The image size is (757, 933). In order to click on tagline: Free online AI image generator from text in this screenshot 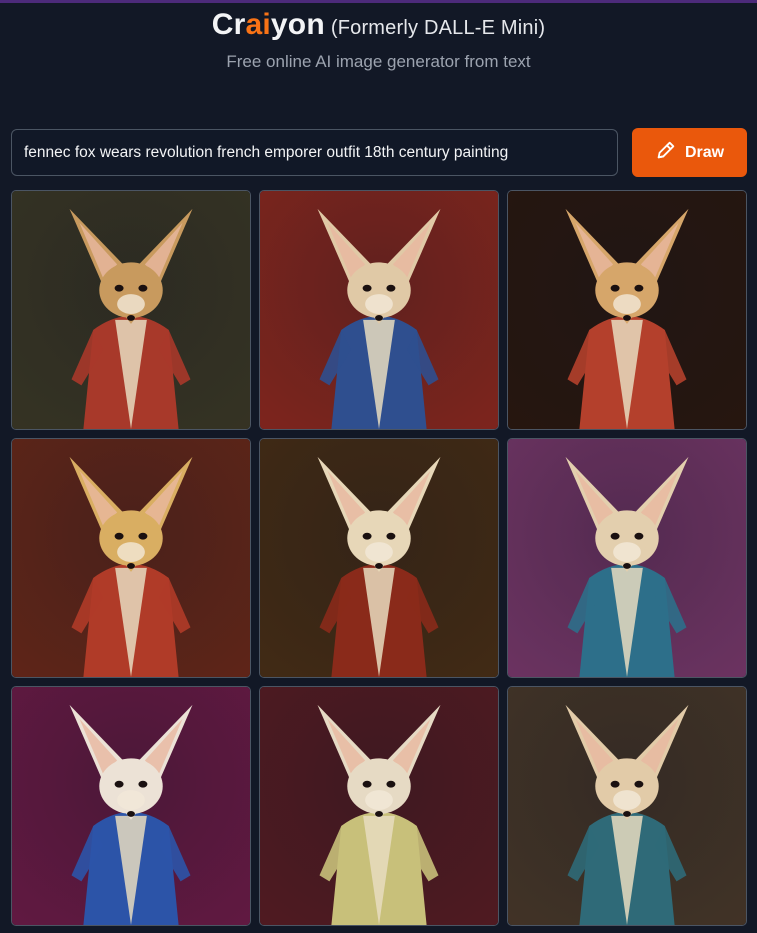, I will do `click(378, 61)`.